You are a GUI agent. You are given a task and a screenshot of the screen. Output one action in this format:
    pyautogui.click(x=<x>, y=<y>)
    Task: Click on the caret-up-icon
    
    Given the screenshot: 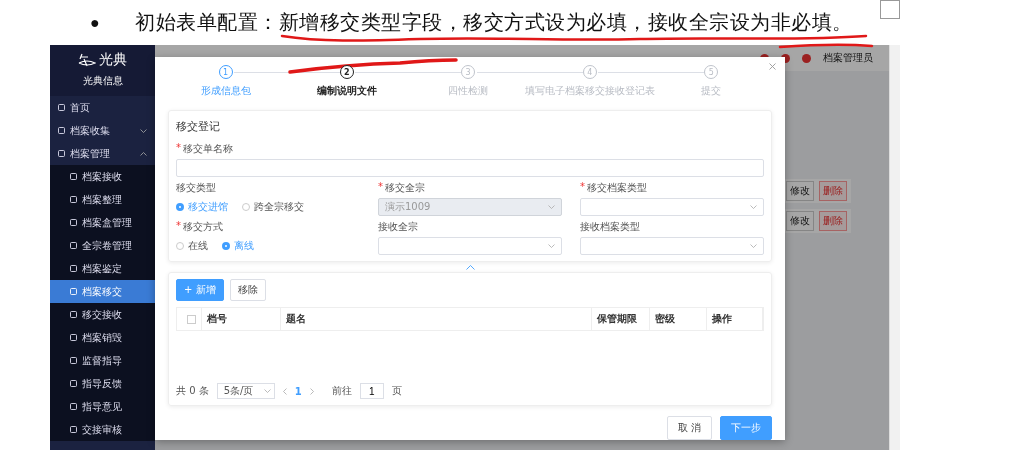 What is the action you would take?
    pyautogui.click(x=143, y=153)
    